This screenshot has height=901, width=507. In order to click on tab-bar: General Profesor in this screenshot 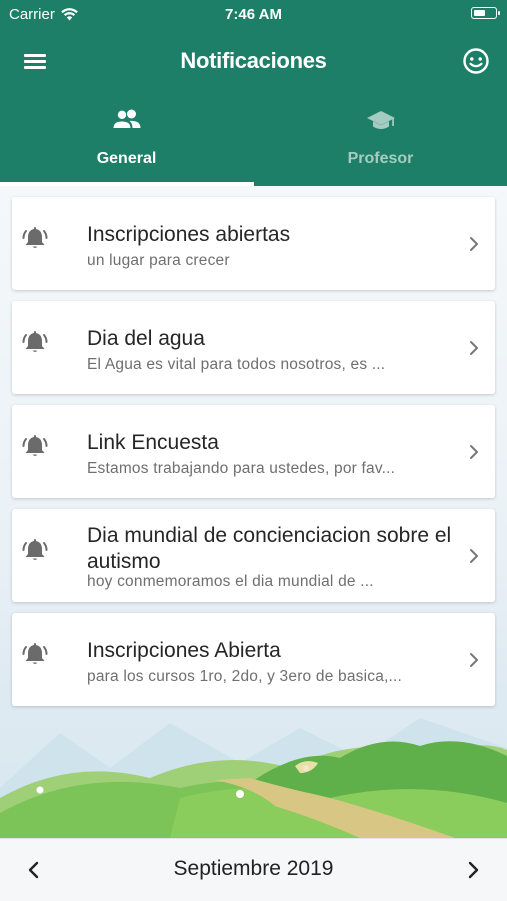, I will do `click(253, 143)`.